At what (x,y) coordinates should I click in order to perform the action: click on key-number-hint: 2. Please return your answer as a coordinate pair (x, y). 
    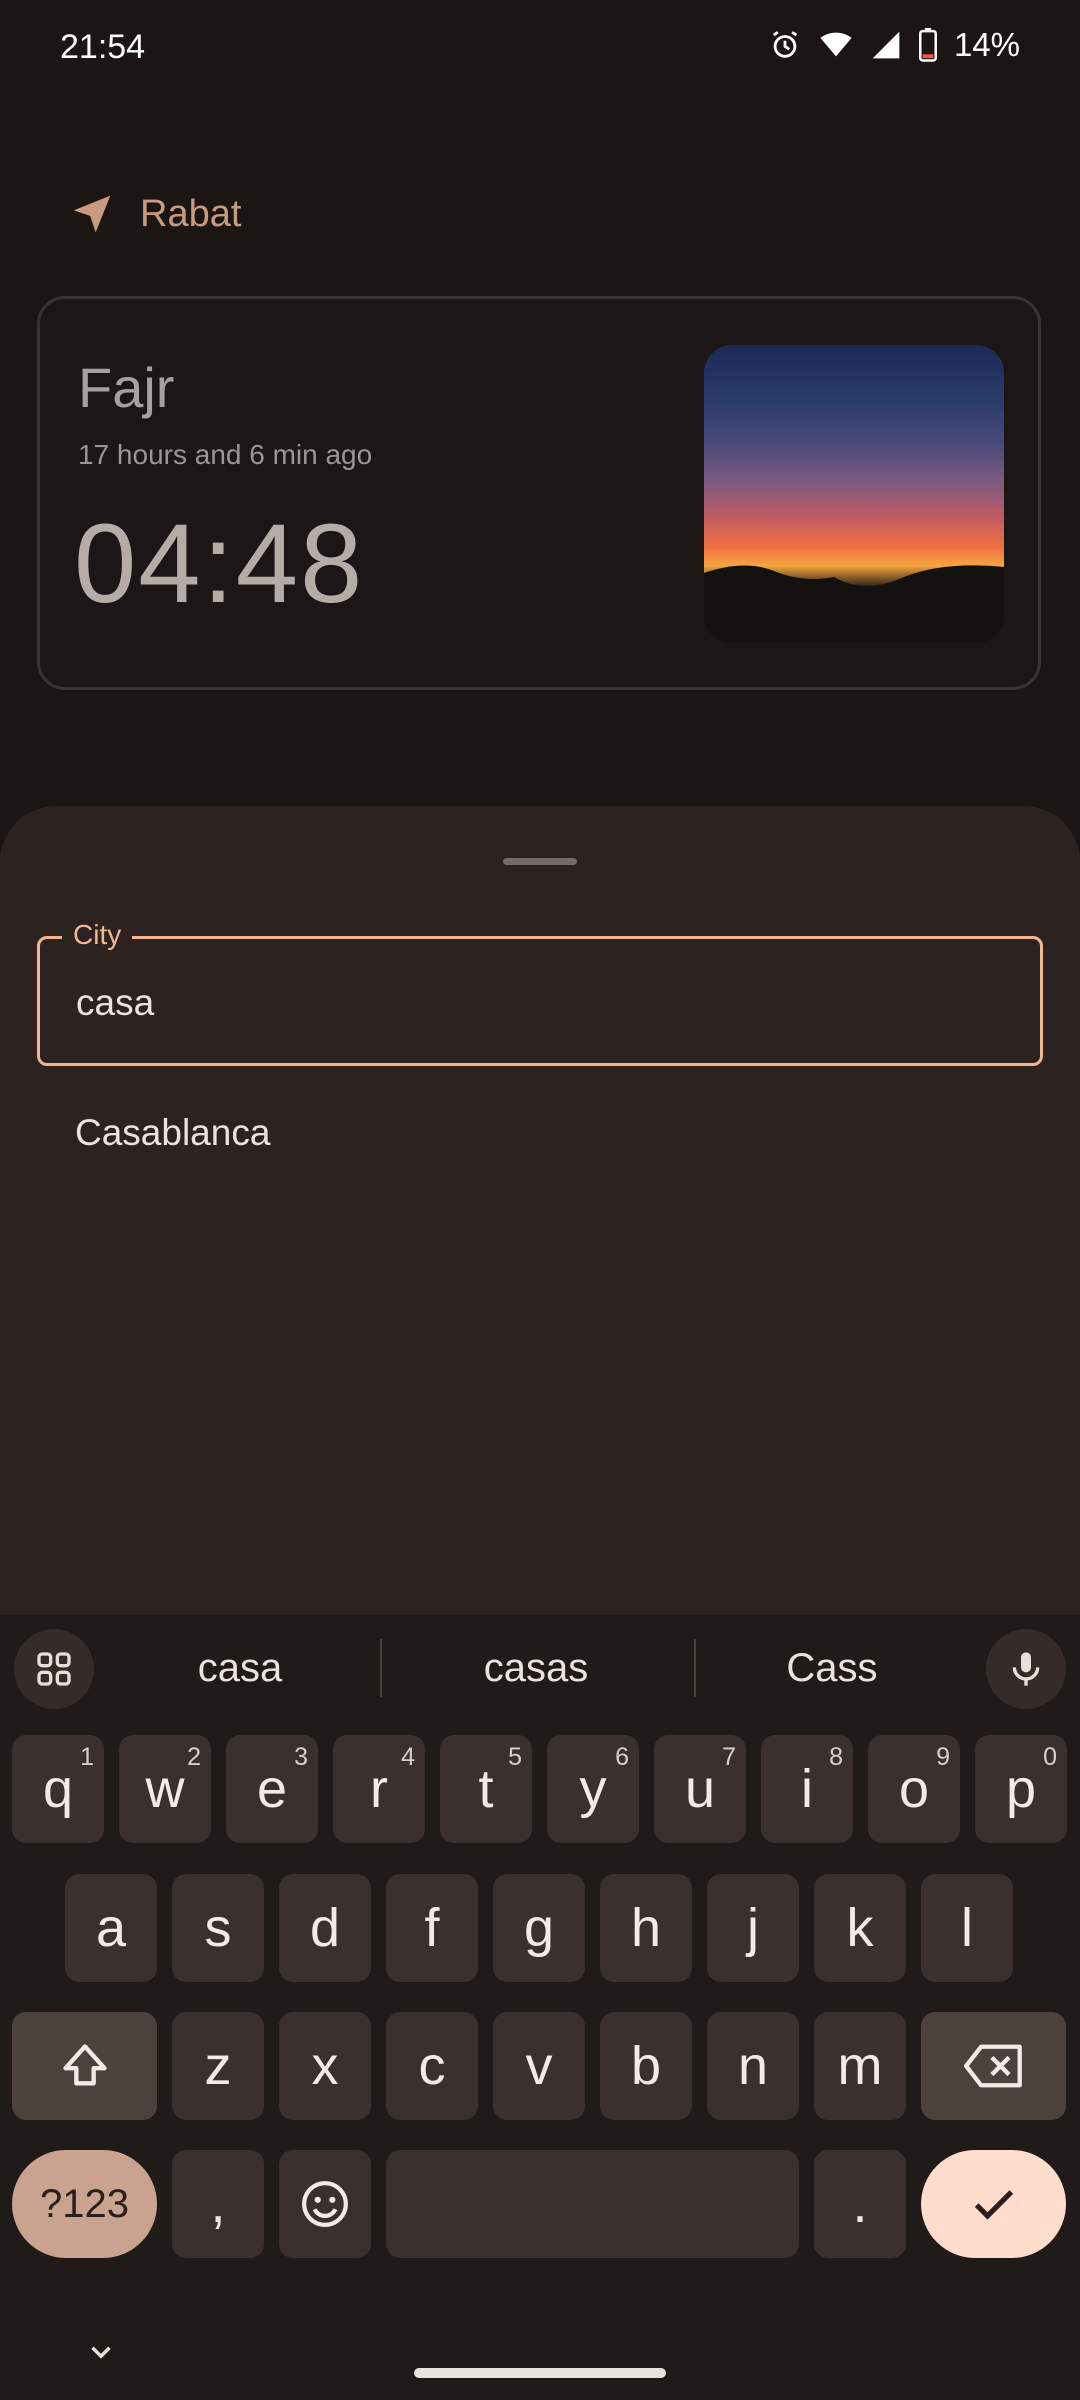
    Looking at the image, I should click on (194, 1757).